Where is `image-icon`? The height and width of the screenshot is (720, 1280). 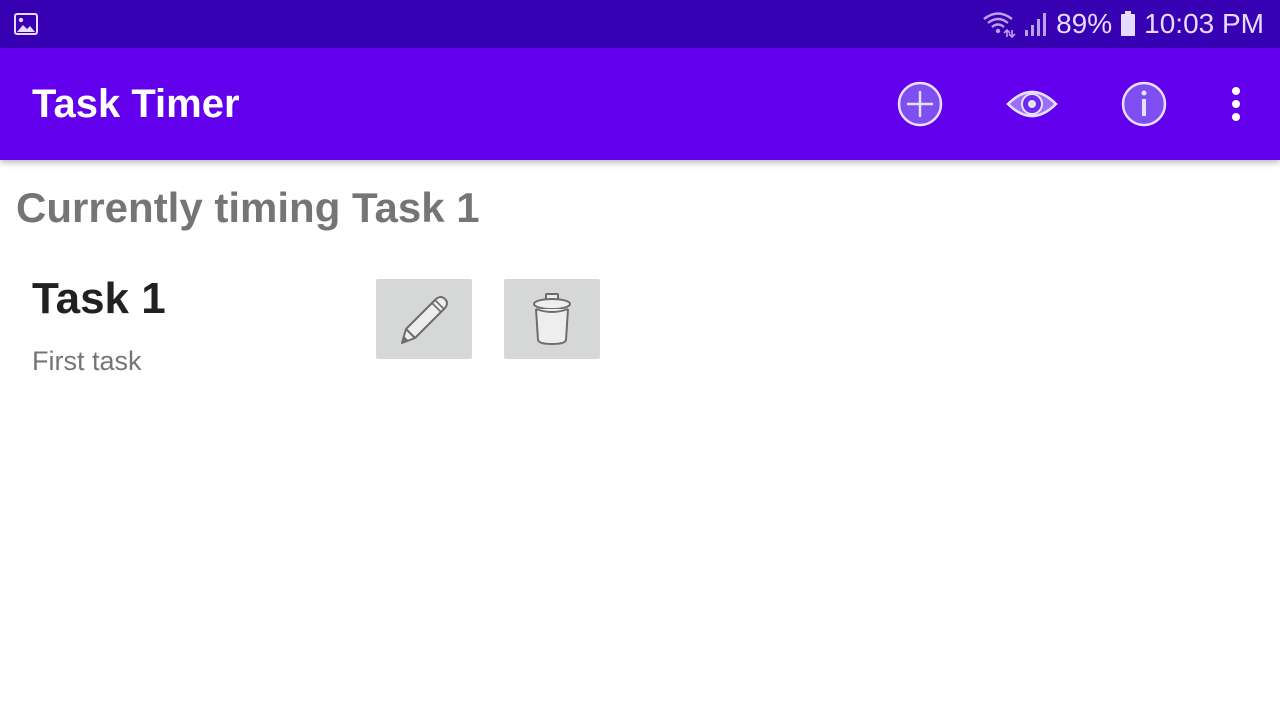
image-icon is located at coordinates (26, 24).